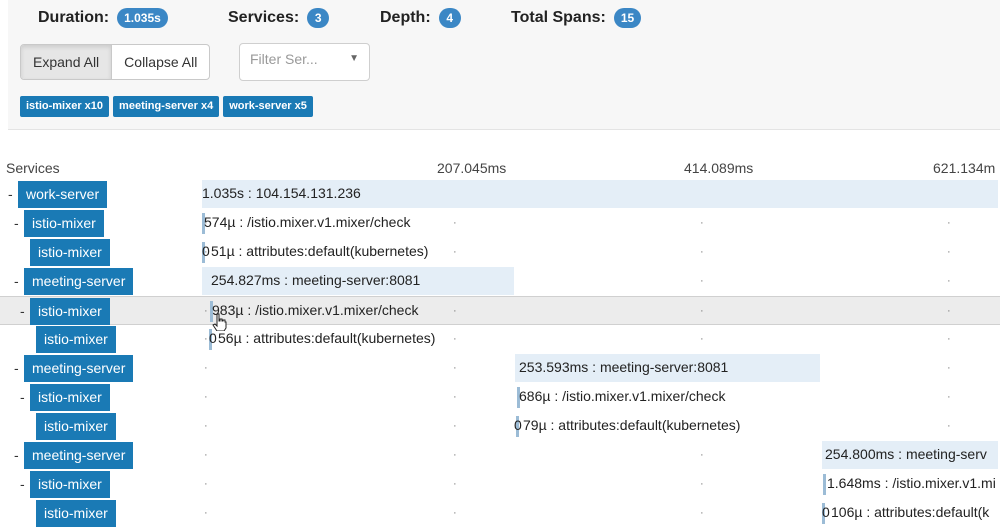 This screenshot has width=1000, height=530. What do you see at coordinates (405, 17) in the screenshot?
I see `depth-label: Depth:` at bounding box center [405, 17].